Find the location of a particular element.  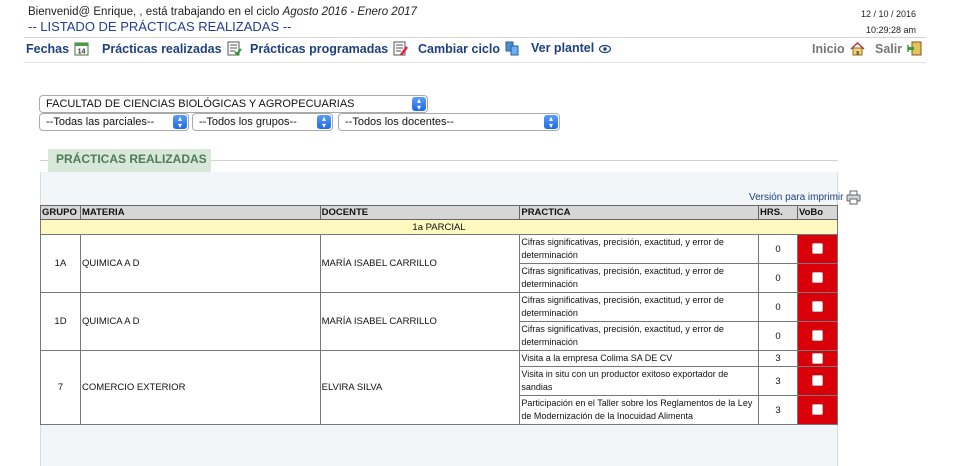

parcial-label: 1a PARCIAL is located at coordinates (439, 227).